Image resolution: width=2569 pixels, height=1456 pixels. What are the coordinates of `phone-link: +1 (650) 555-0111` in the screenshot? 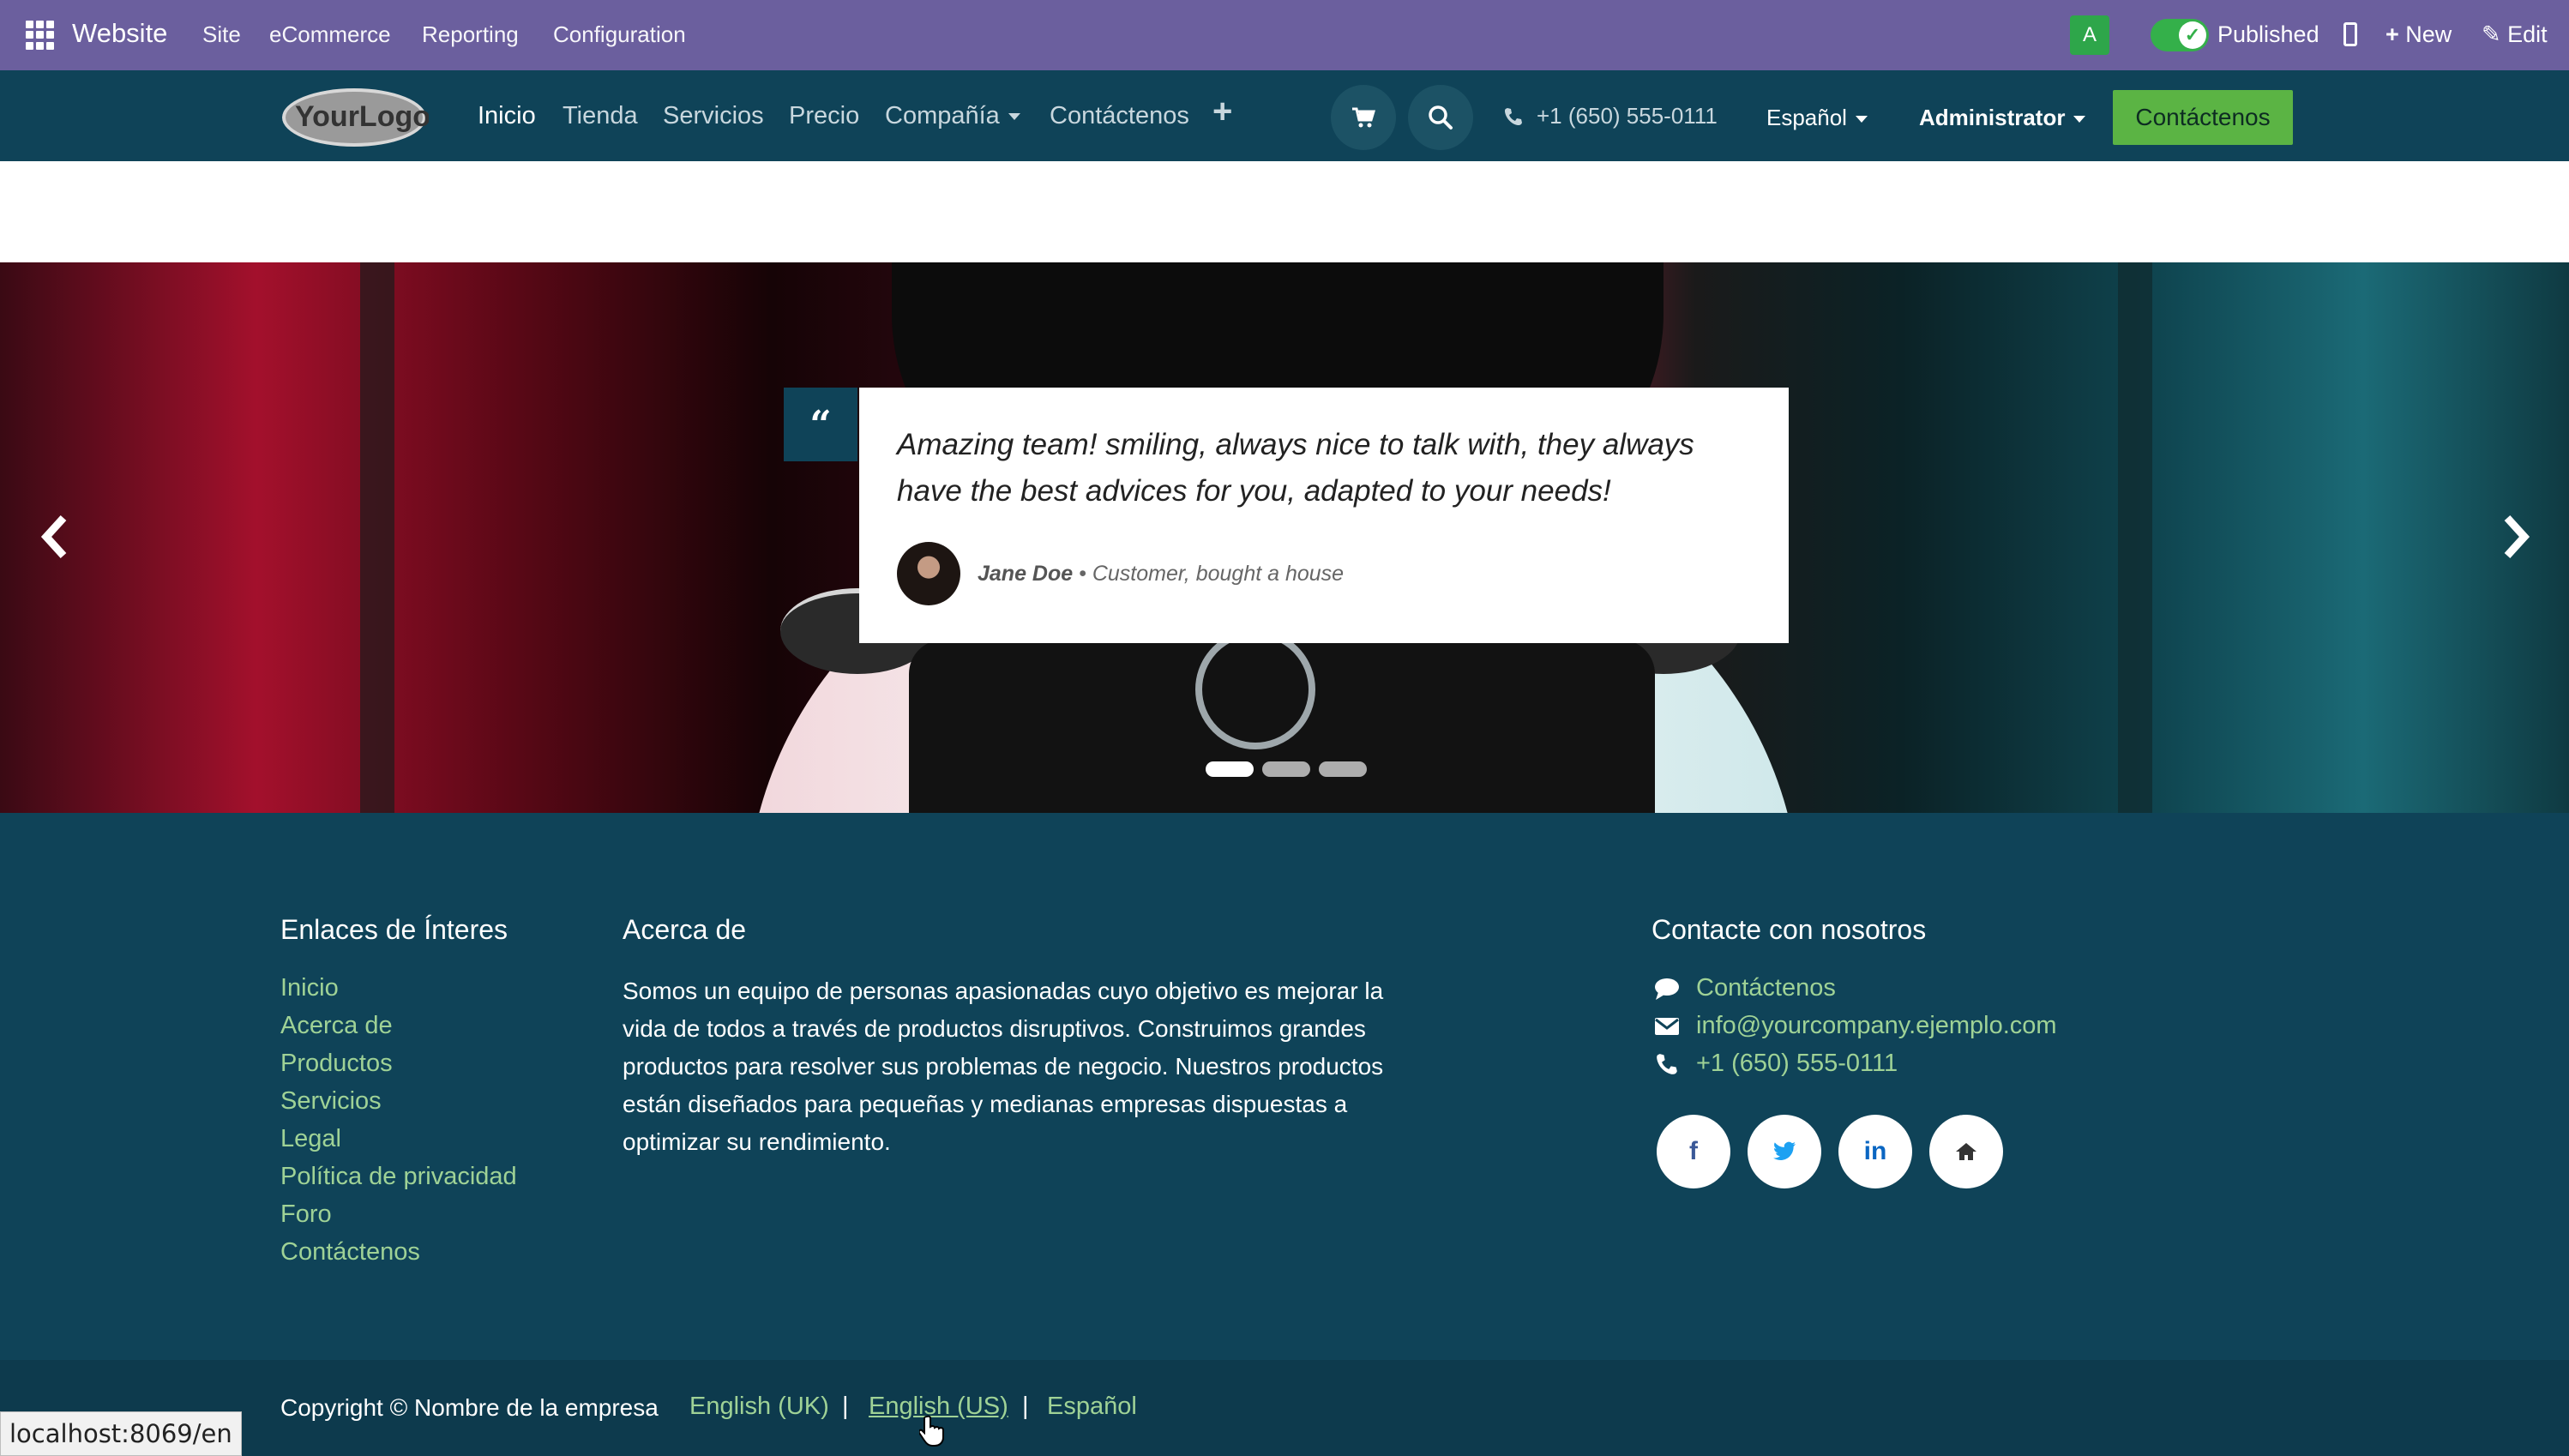 It's located at (1797, 1064).